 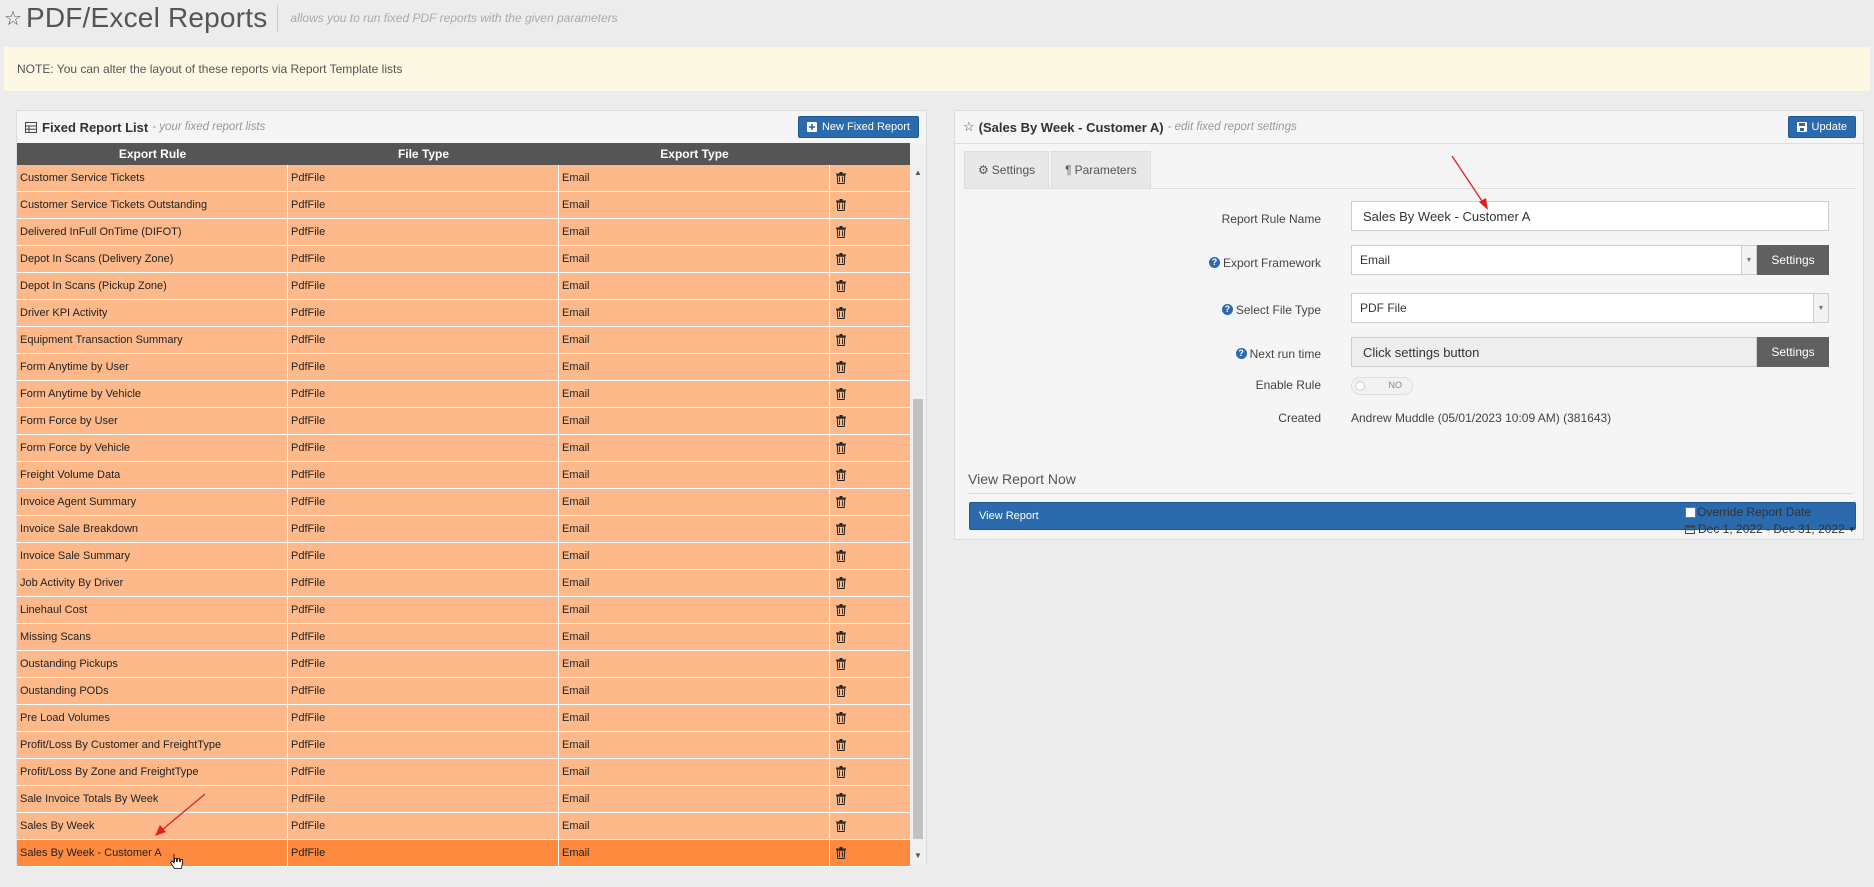 I want to click on table-row: Oustanding Pickups PdfFile Email, so click(x=463, y=664).